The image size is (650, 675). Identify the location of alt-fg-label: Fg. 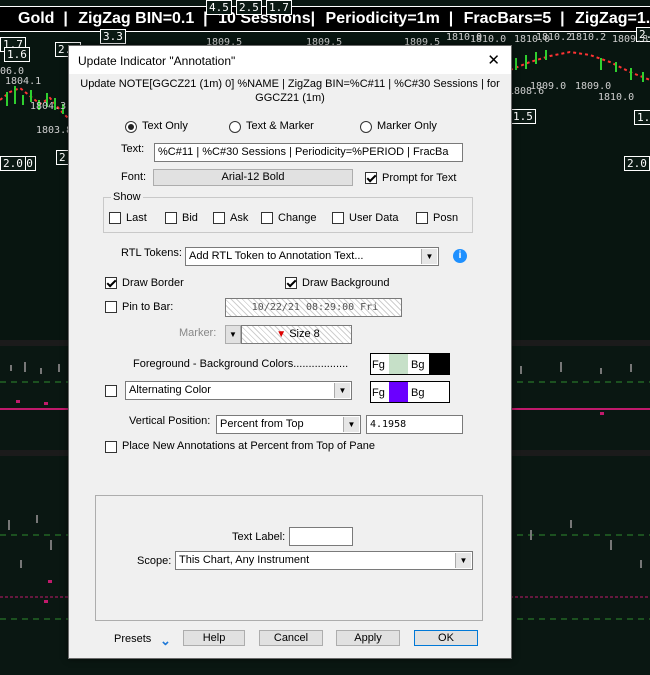
(378, 393).